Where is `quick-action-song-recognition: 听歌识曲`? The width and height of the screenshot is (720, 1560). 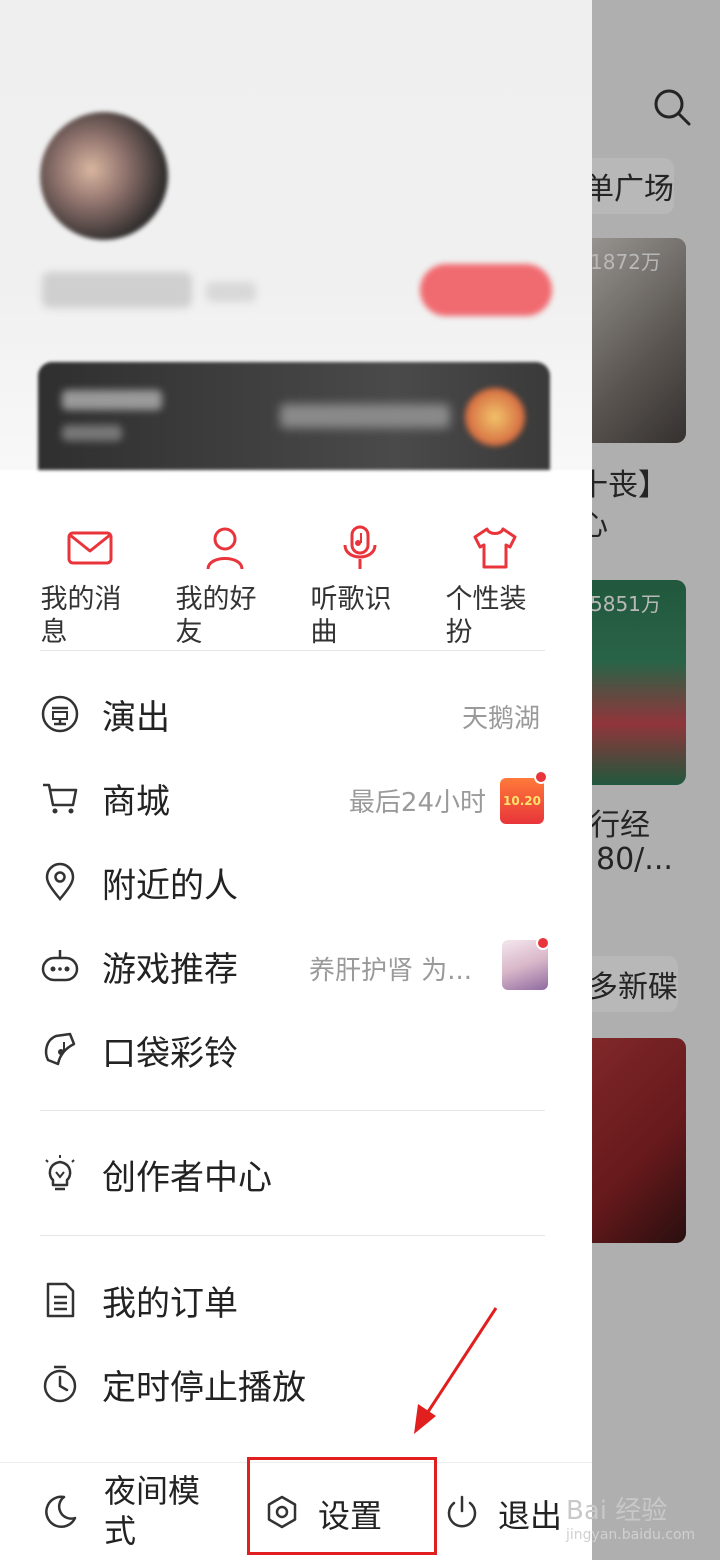
quick-action-song-recognition: 听歌识曲 is located at coordinates (359, 590).